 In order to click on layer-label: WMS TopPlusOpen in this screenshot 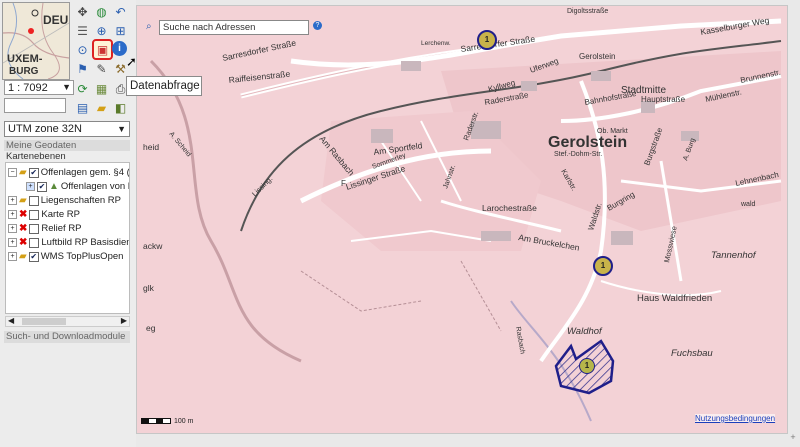, I will do `click(82, 256)`.